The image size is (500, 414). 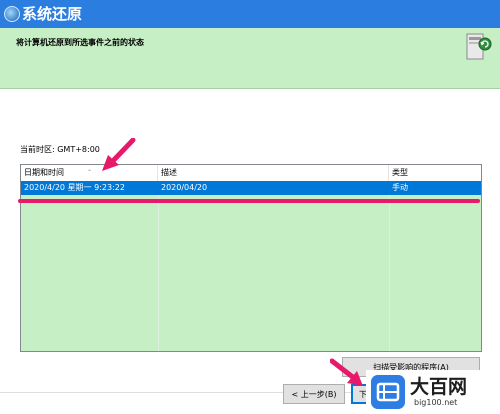 I want to click on dialog-header: 将计算机还原到所选事件之前的状态, so click(x=250, y=58).